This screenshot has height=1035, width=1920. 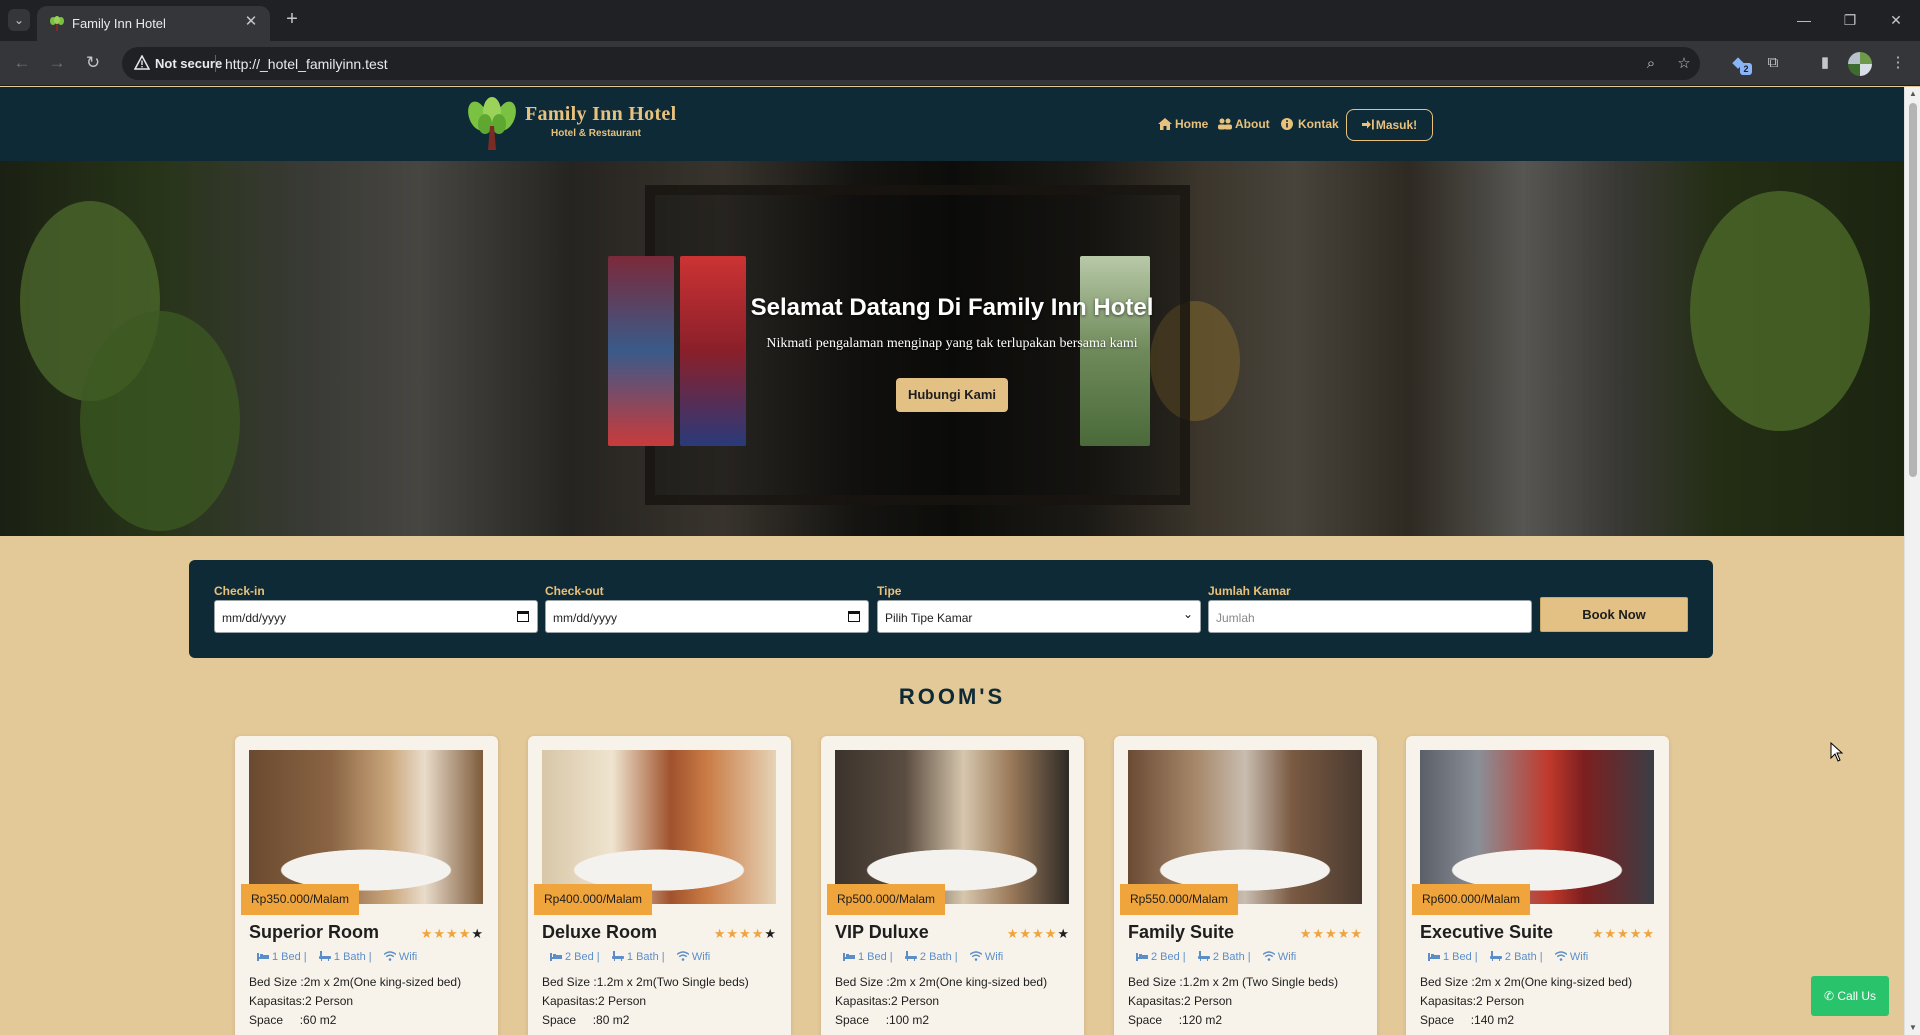 I want to click on capacity-spec: Kapasitas:2 Person, so click(x=1180, y=1001).